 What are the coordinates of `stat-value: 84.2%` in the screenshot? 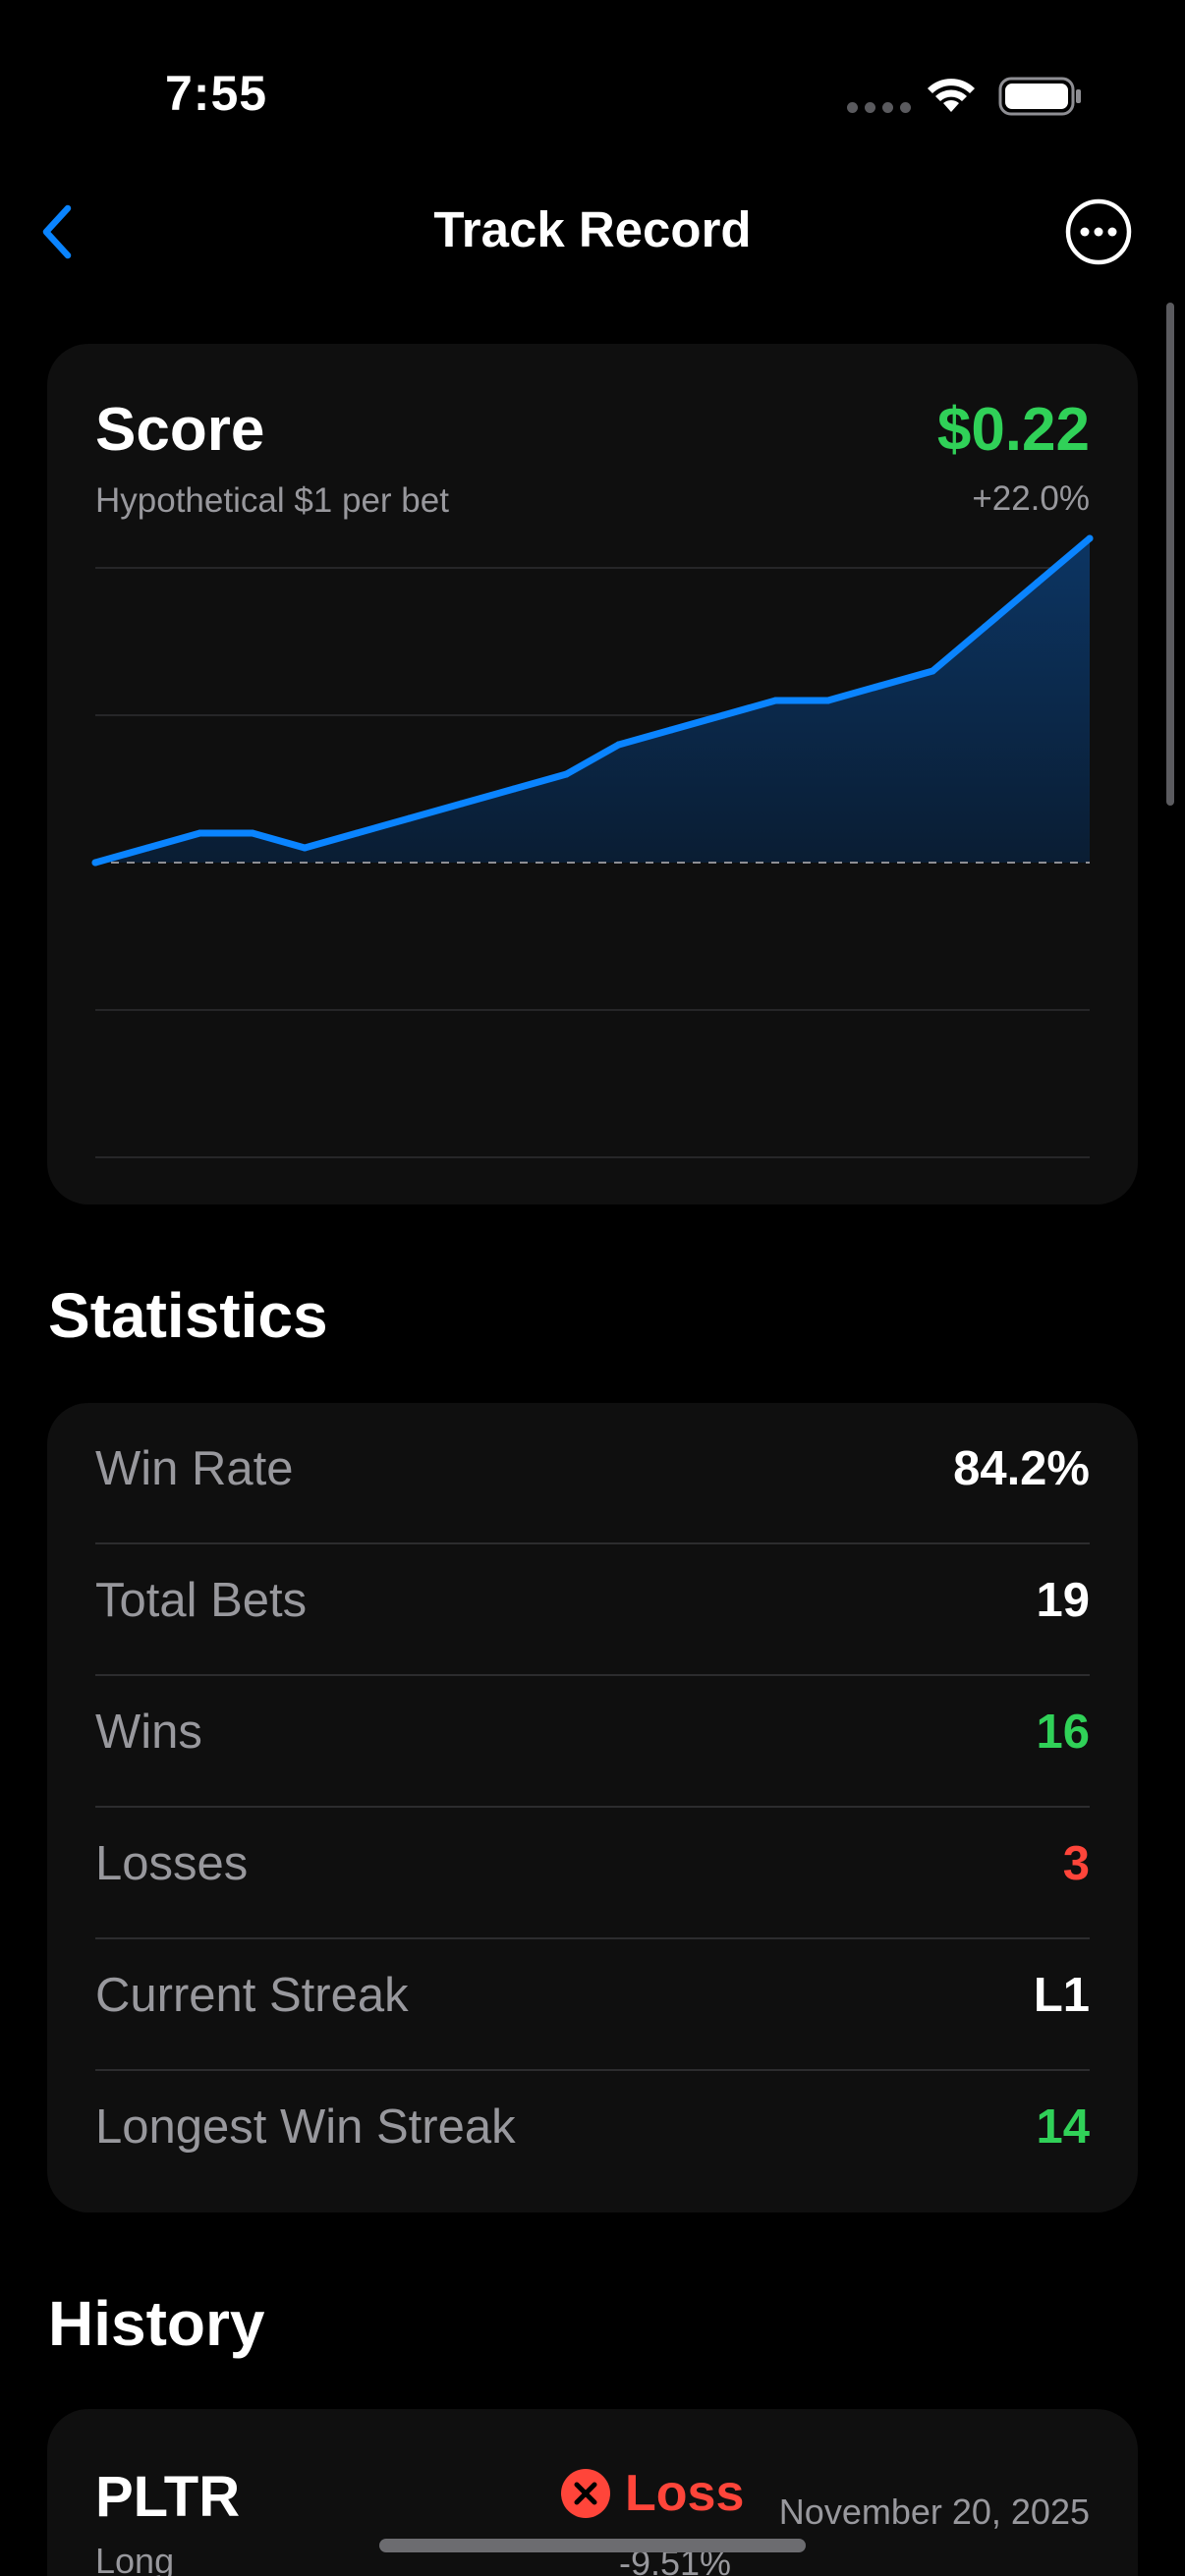 It's located at (1022, 1468).